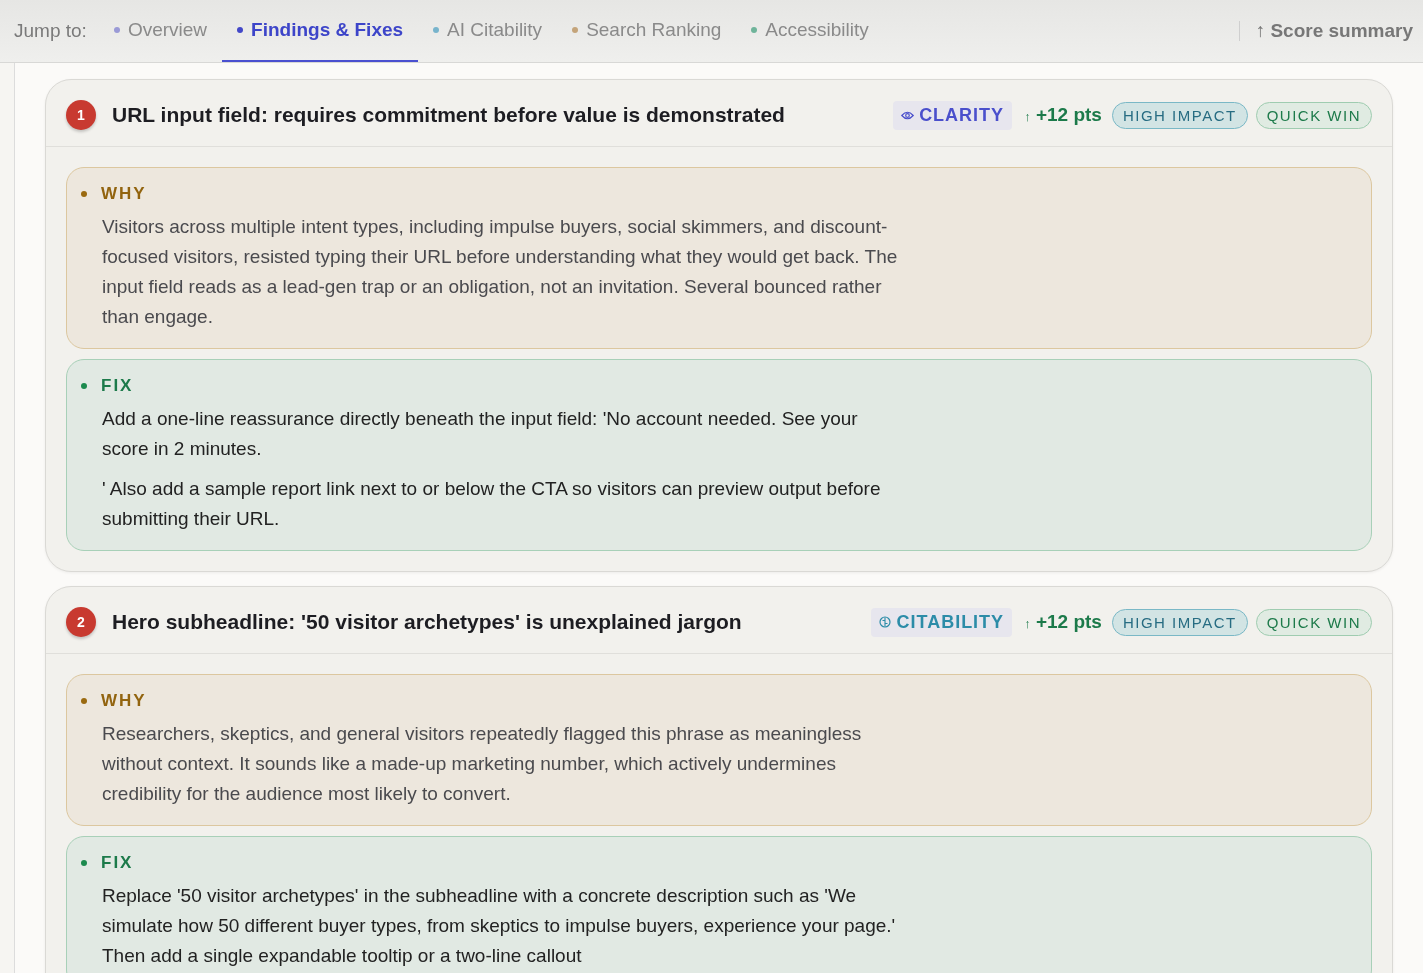 This screenshot has width=1423, height=973. I want to click on section-text: Visitors across multiple intent types, including impulse buyers, social skimmers, and discount-focused visitors, resisted typing their URL before understanding what they would get back. The input field reads as a lead-gen trap or an obligation, not an invitation. Several bounced rather than engage., so click(500, 272).